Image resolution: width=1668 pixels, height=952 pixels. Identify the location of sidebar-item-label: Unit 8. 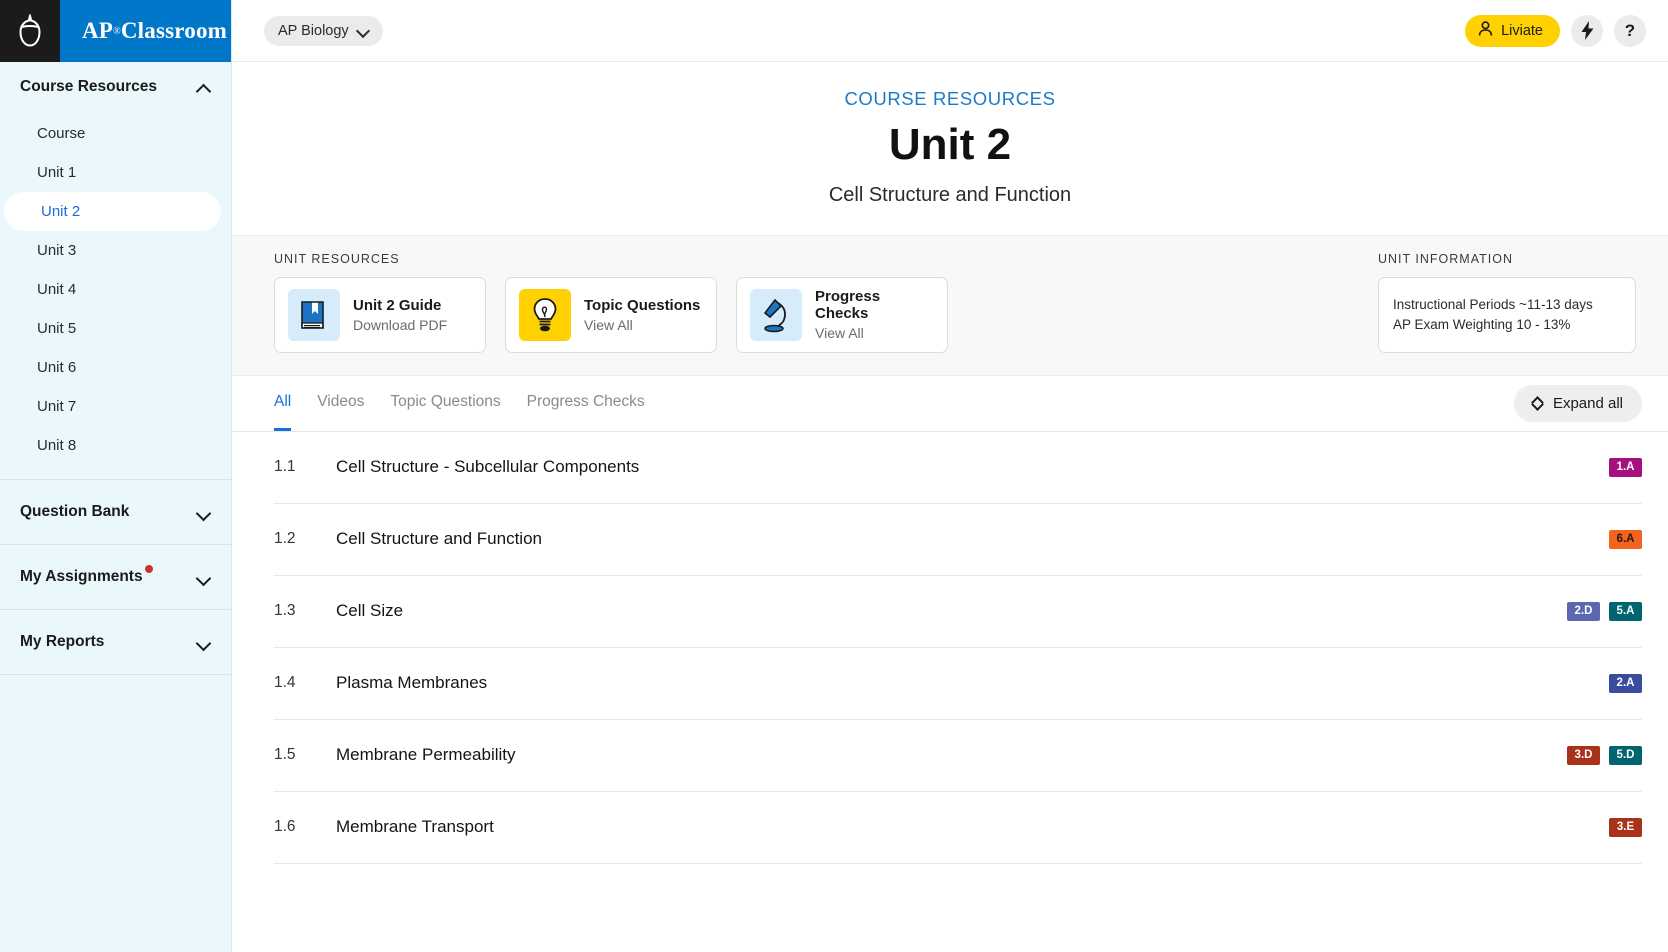
(57, 445).